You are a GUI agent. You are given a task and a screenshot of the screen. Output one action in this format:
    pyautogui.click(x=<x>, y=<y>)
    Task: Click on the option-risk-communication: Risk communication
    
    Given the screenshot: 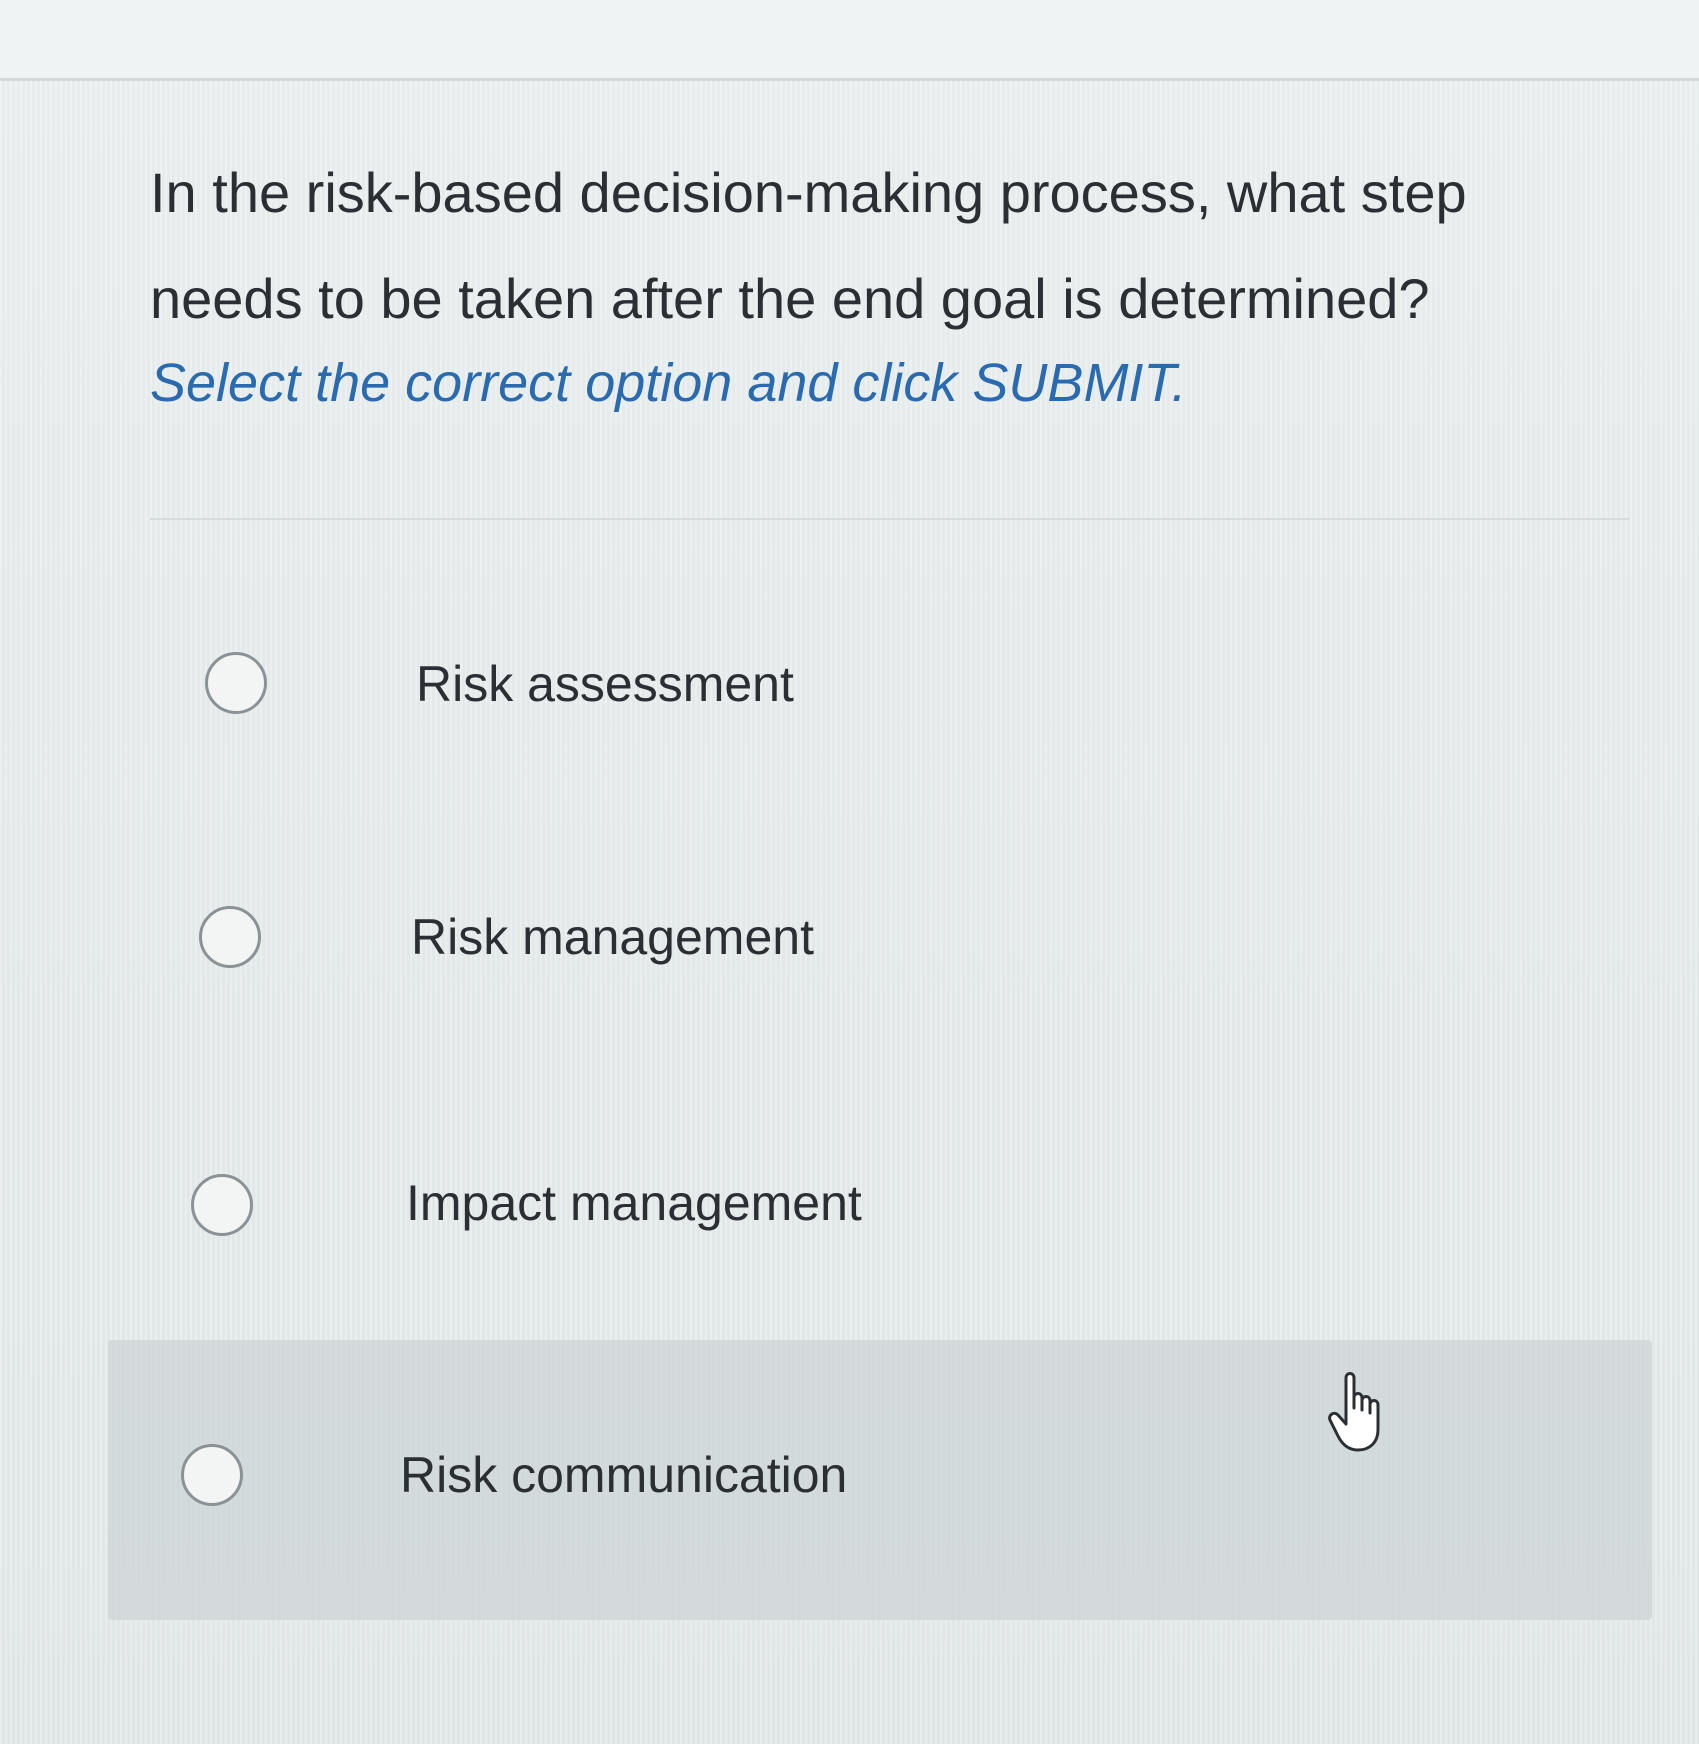 What is the action you would take?
    pyautogui.click(x=880, y=1480)
    